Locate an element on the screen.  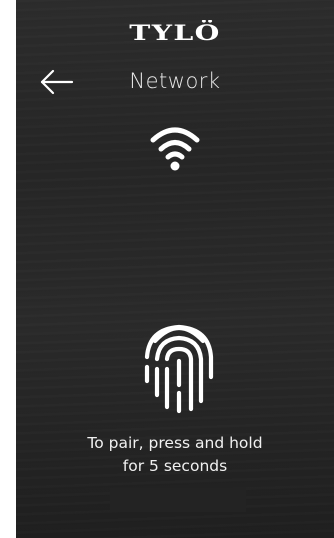
wifi-icon is located at coordinates (175, 149).